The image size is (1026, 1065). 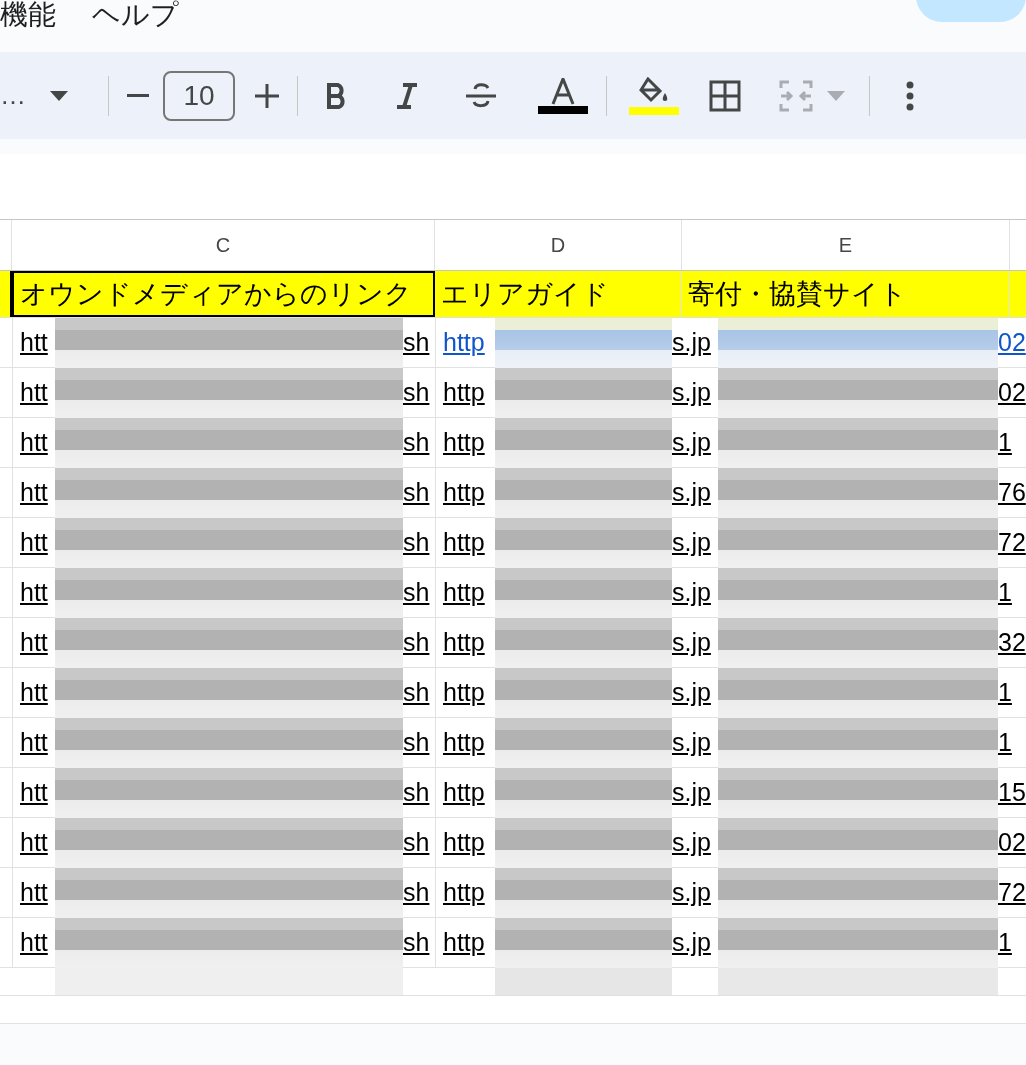 I want to click on header-cell: 寄付・協賛サイト, so click(x=846, y=294).